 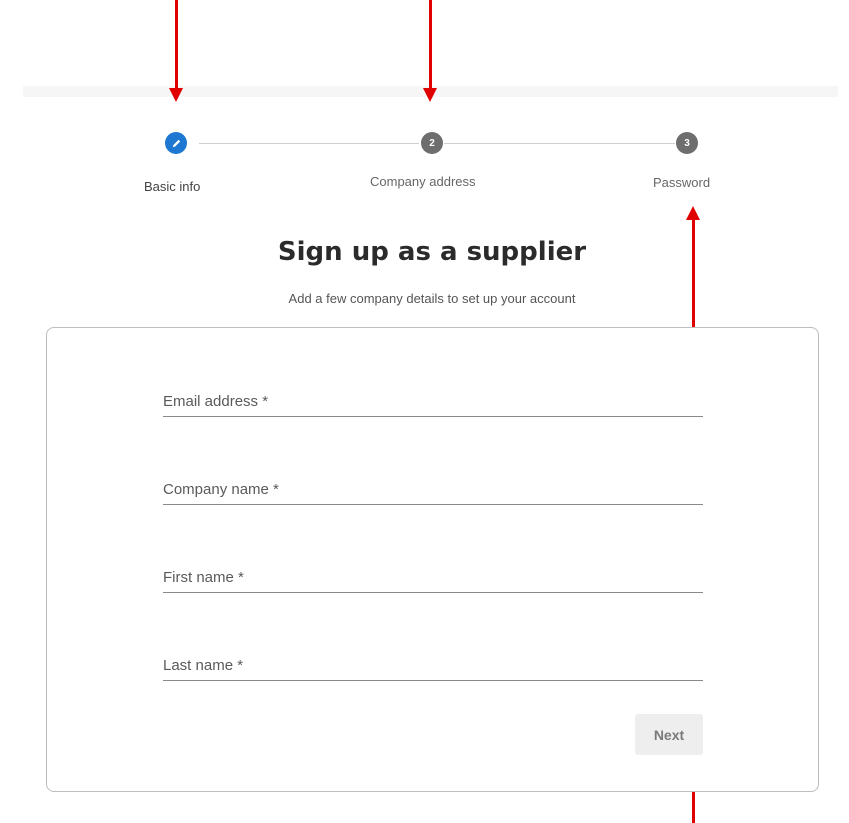 I want to click on pencil-icon, so click(x=176, y=143).